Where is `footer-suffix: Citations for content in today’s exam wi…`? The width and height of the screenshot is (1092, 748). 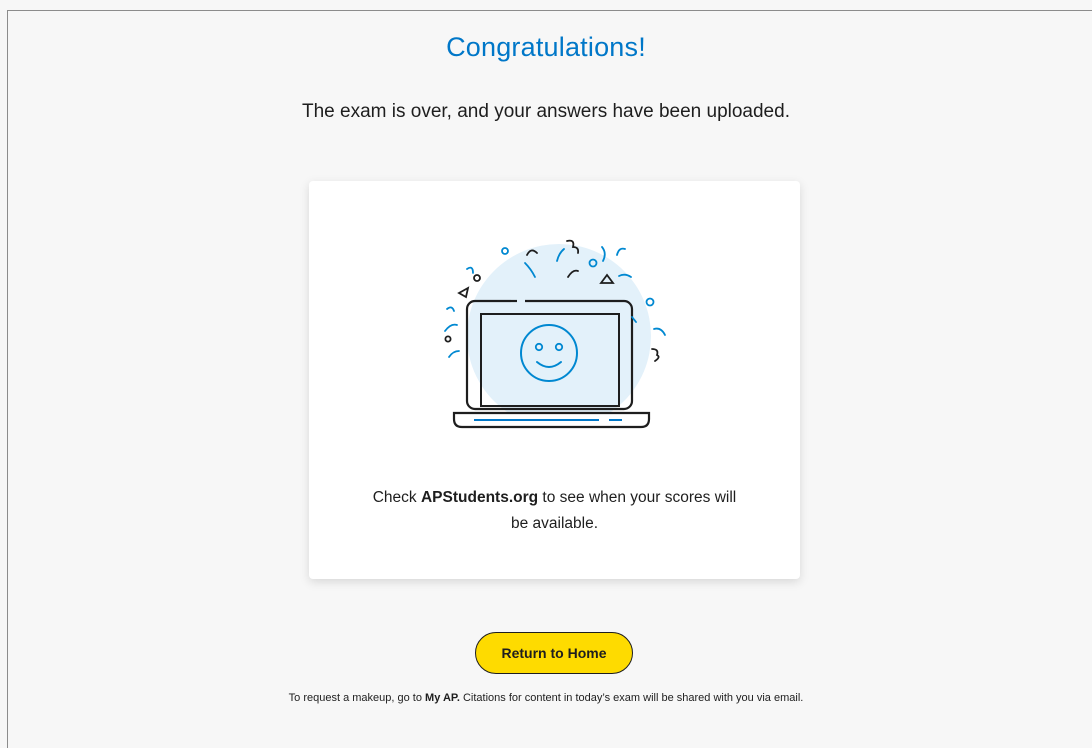
footer-suffix: Citations for content in today’s exam wi… is located at coordinates (631, 698).